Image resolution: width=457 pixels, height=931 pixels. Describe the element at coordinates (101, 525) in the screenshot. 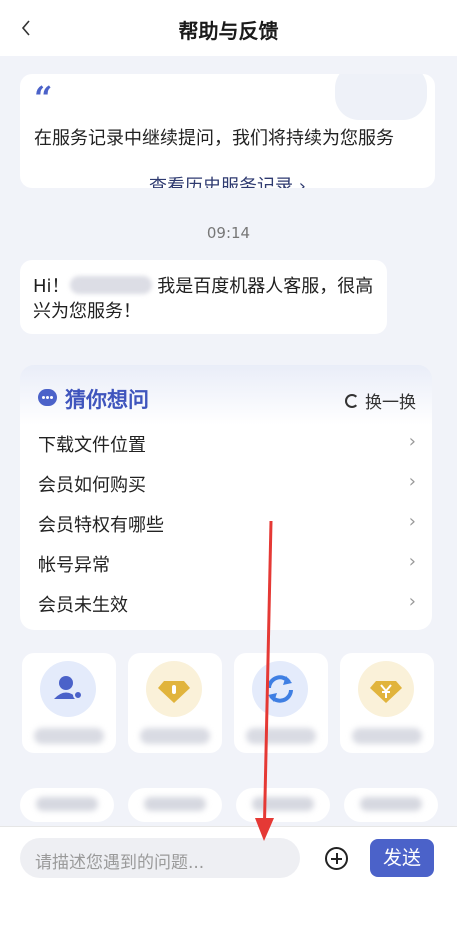

I see `faq-item-label: 会员特权有哪些` at that location.